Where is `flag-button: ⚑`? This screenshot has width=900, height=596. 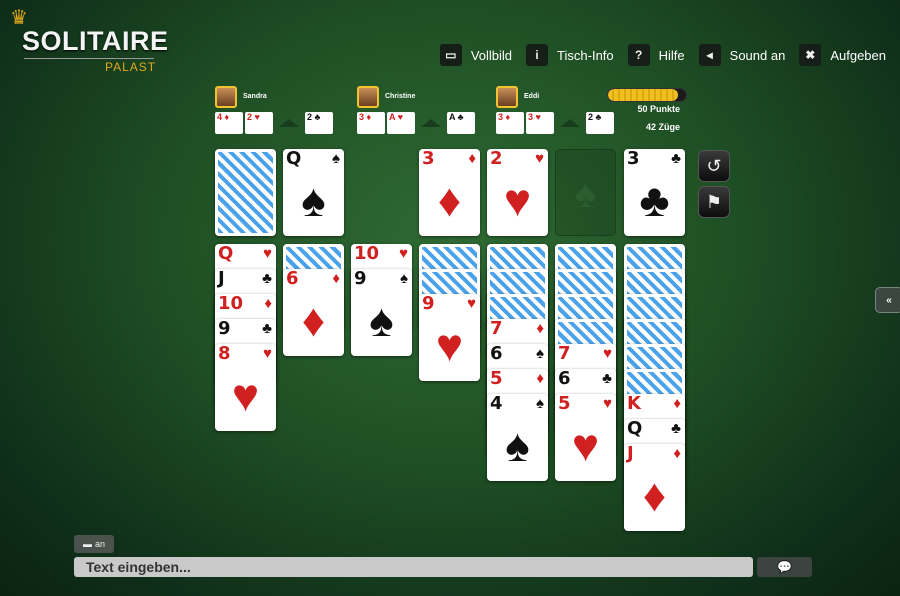
flag-button: ⚑ is located at coordinates (714, 202).